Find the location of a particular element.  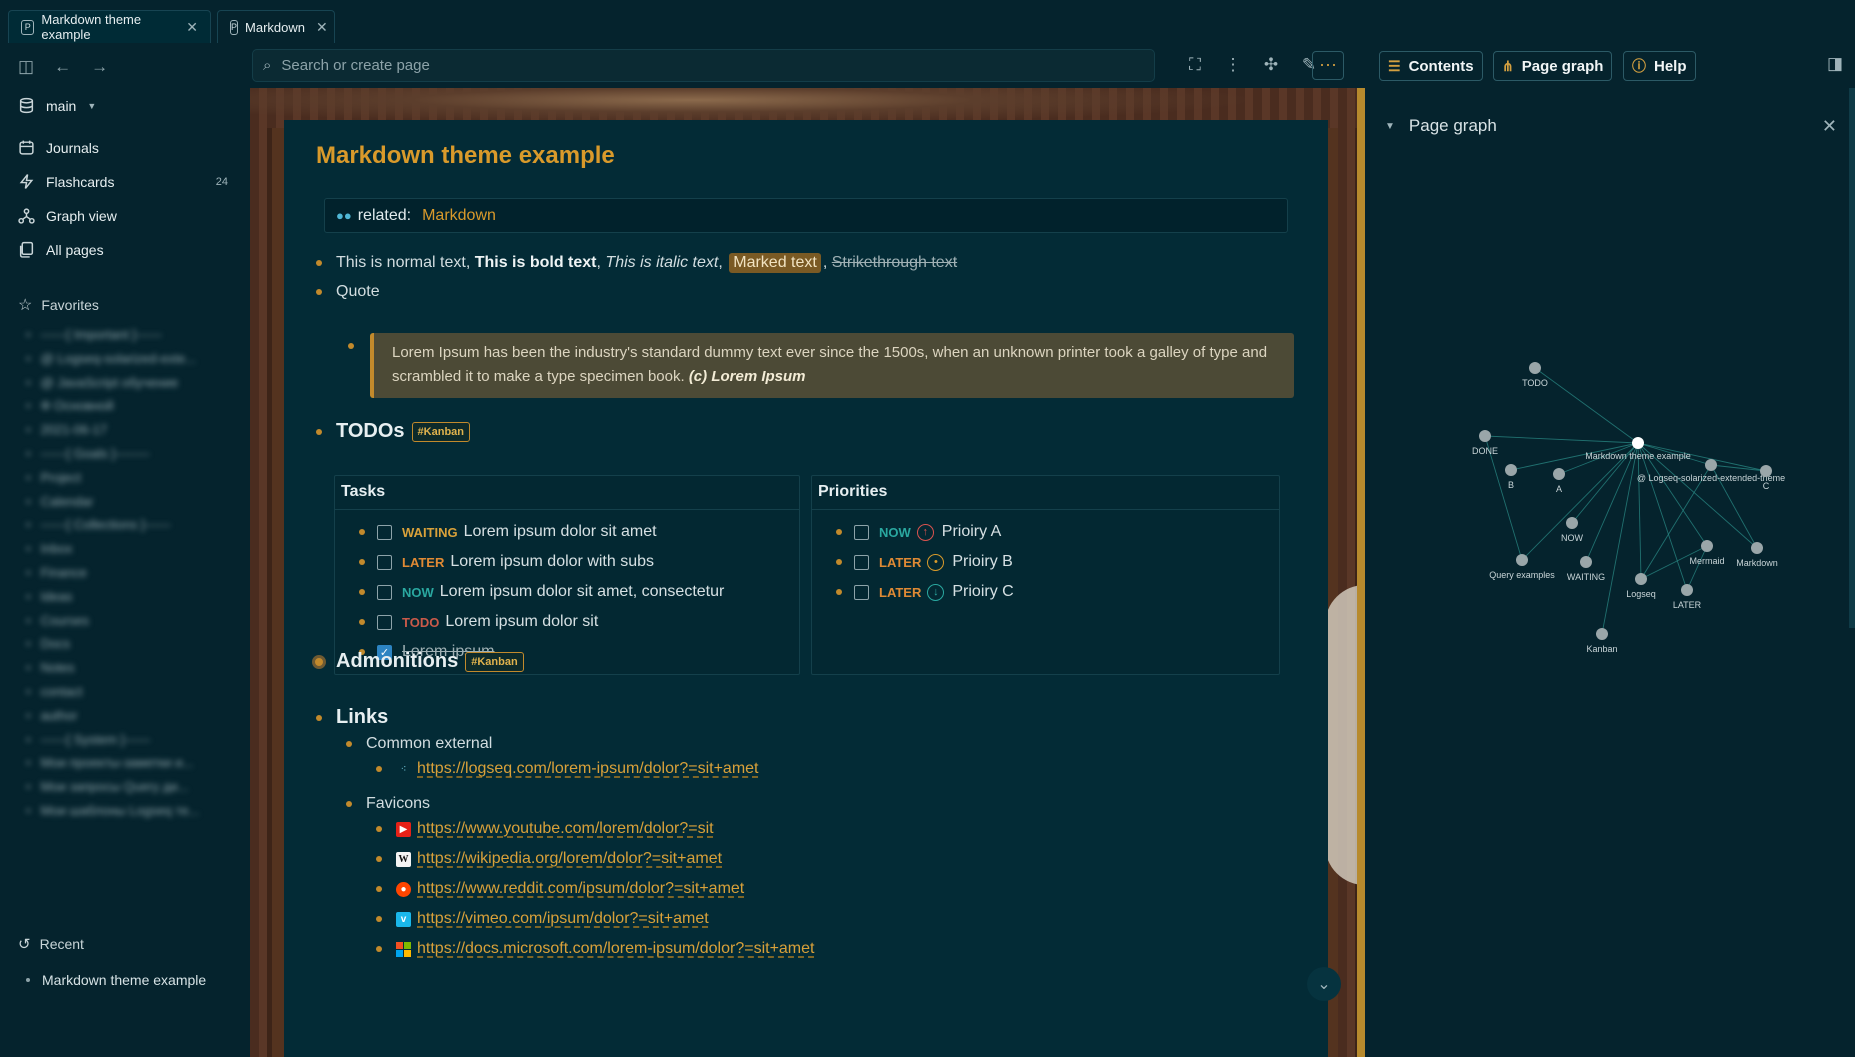

favorite-item: 2021-06-17 is located at coordinates (67, 429).